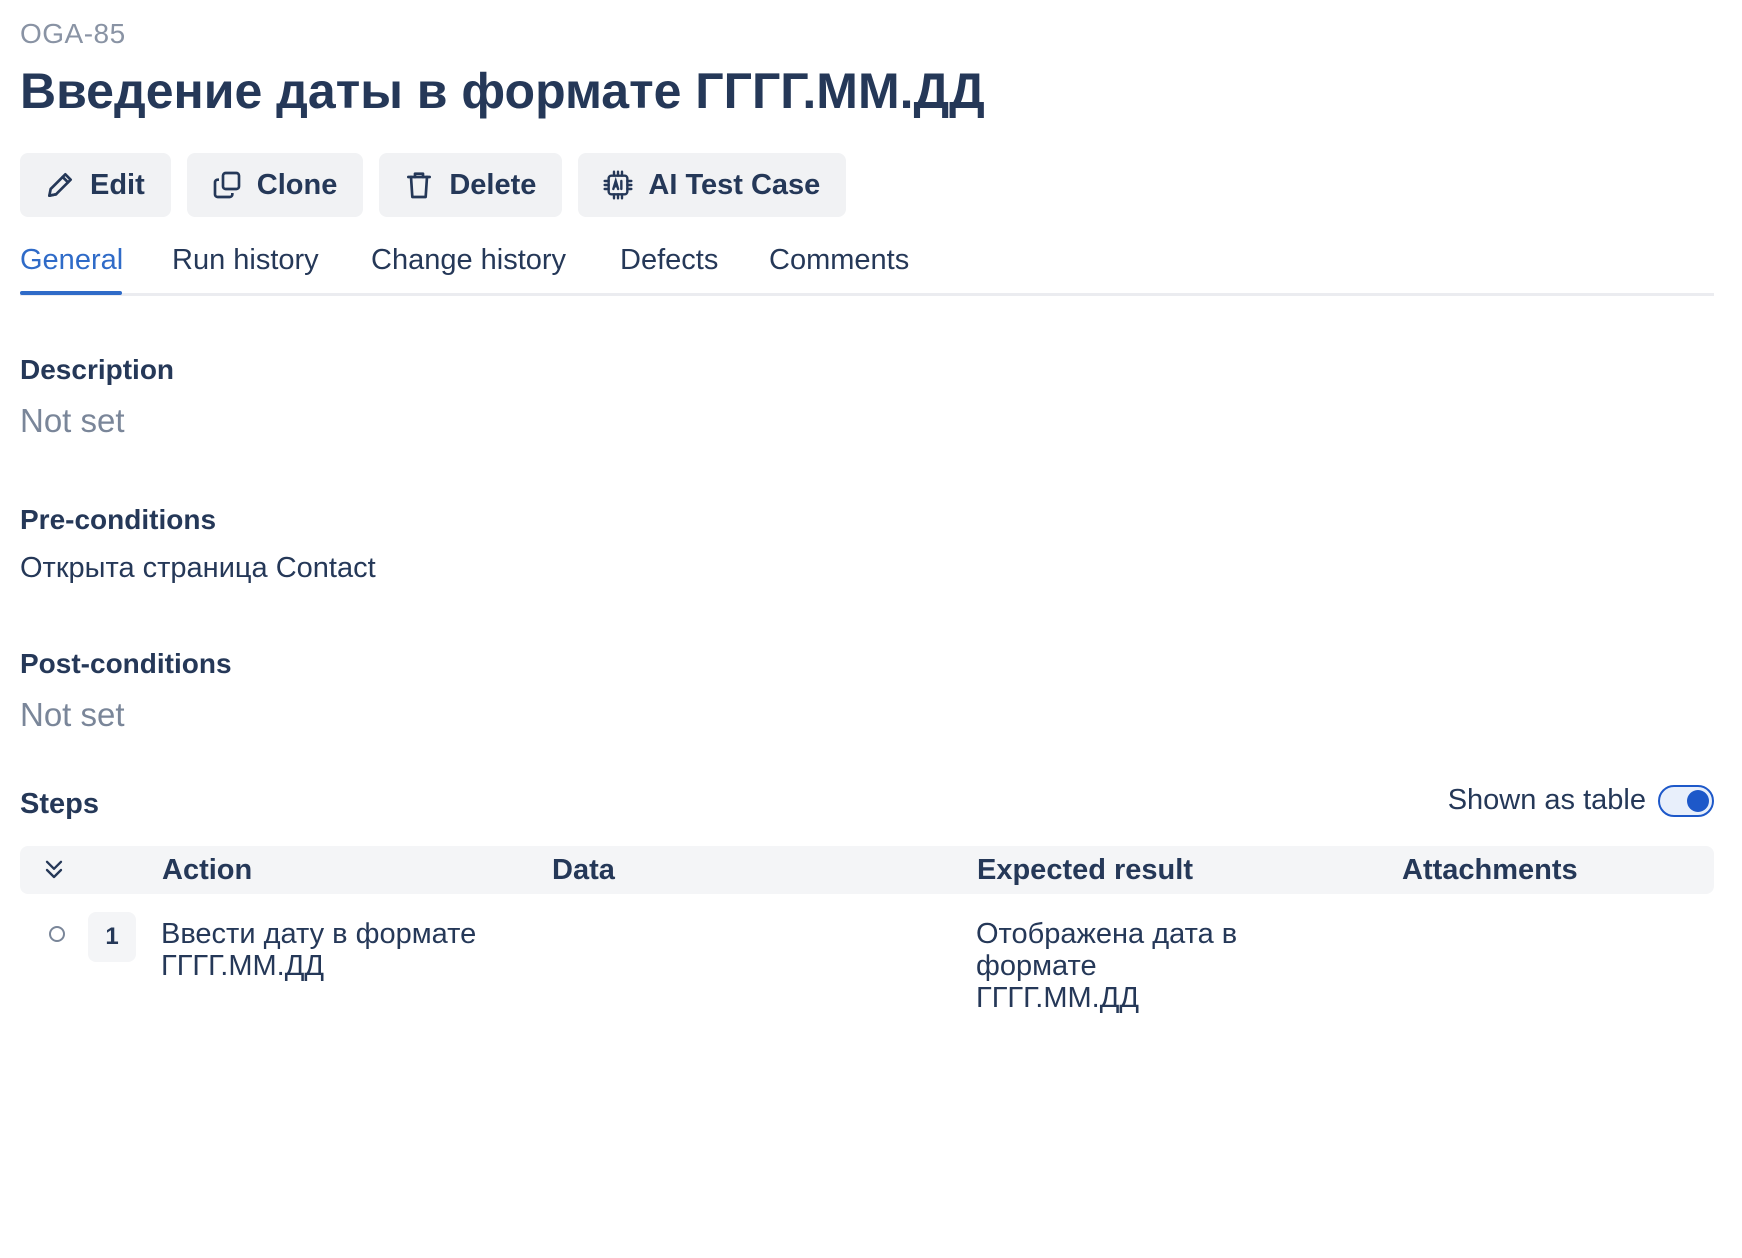  What do you see at coordinates (227, 185) in the screenshot?
I see `copy-icon` at bounding box center [227, 185].